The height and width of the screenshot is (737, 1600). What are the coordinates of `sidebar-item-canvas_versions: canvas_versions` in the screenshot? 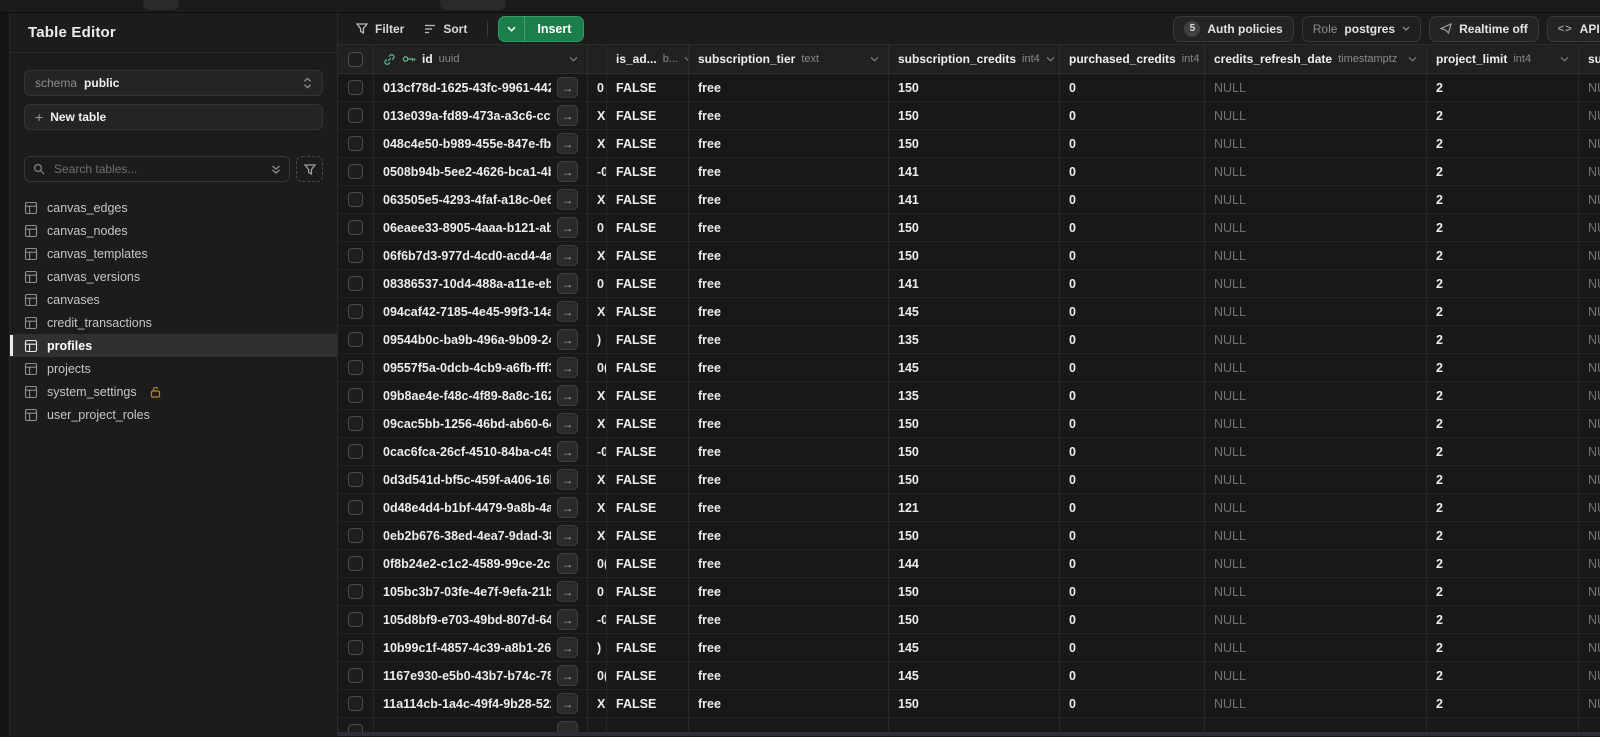 It's located at (173, 276).